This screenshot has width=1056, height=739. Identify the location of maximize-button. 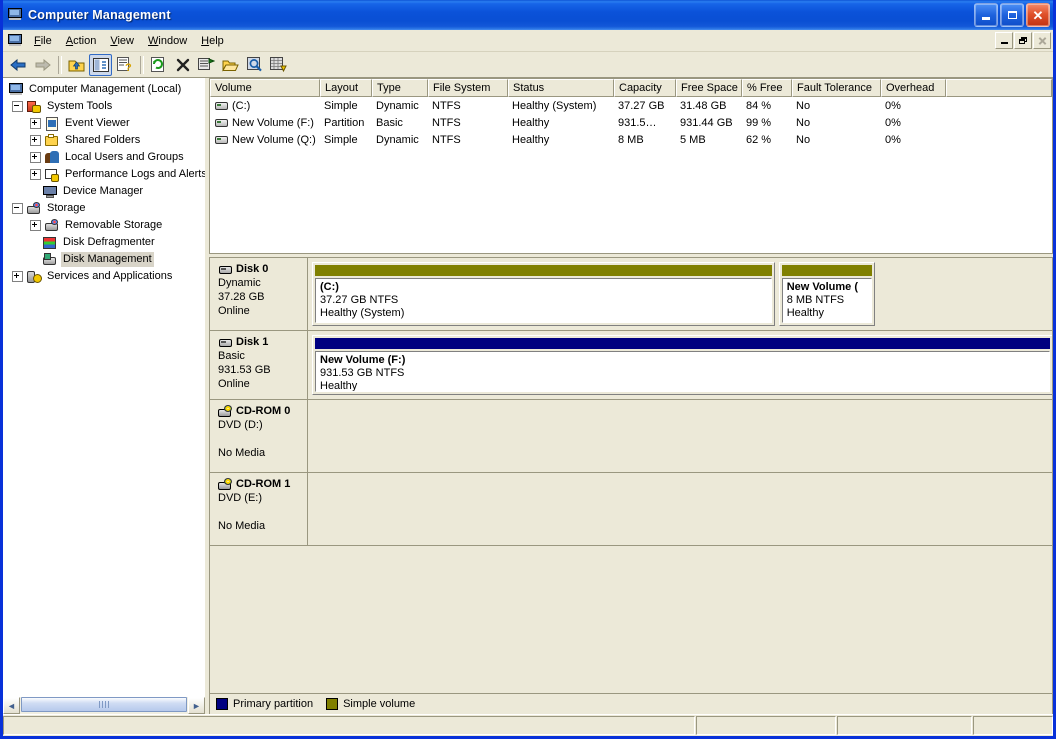
(1012, 15).